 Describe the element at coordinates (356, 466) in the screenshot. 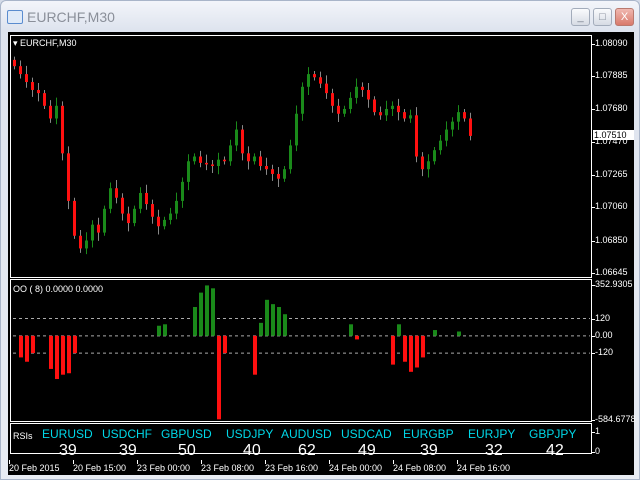

I see `time-axis-label: 24 Feb 00:00` at that location.